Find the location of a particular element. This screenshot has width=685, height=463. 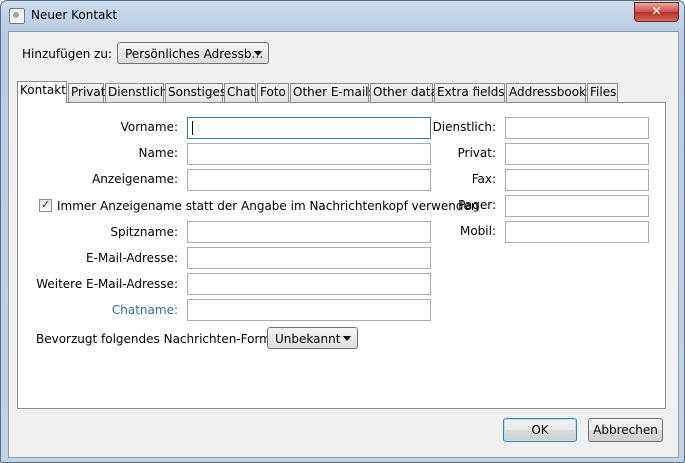

tab-dienstlich: Dienstlich is located at coordinates (136, 92).